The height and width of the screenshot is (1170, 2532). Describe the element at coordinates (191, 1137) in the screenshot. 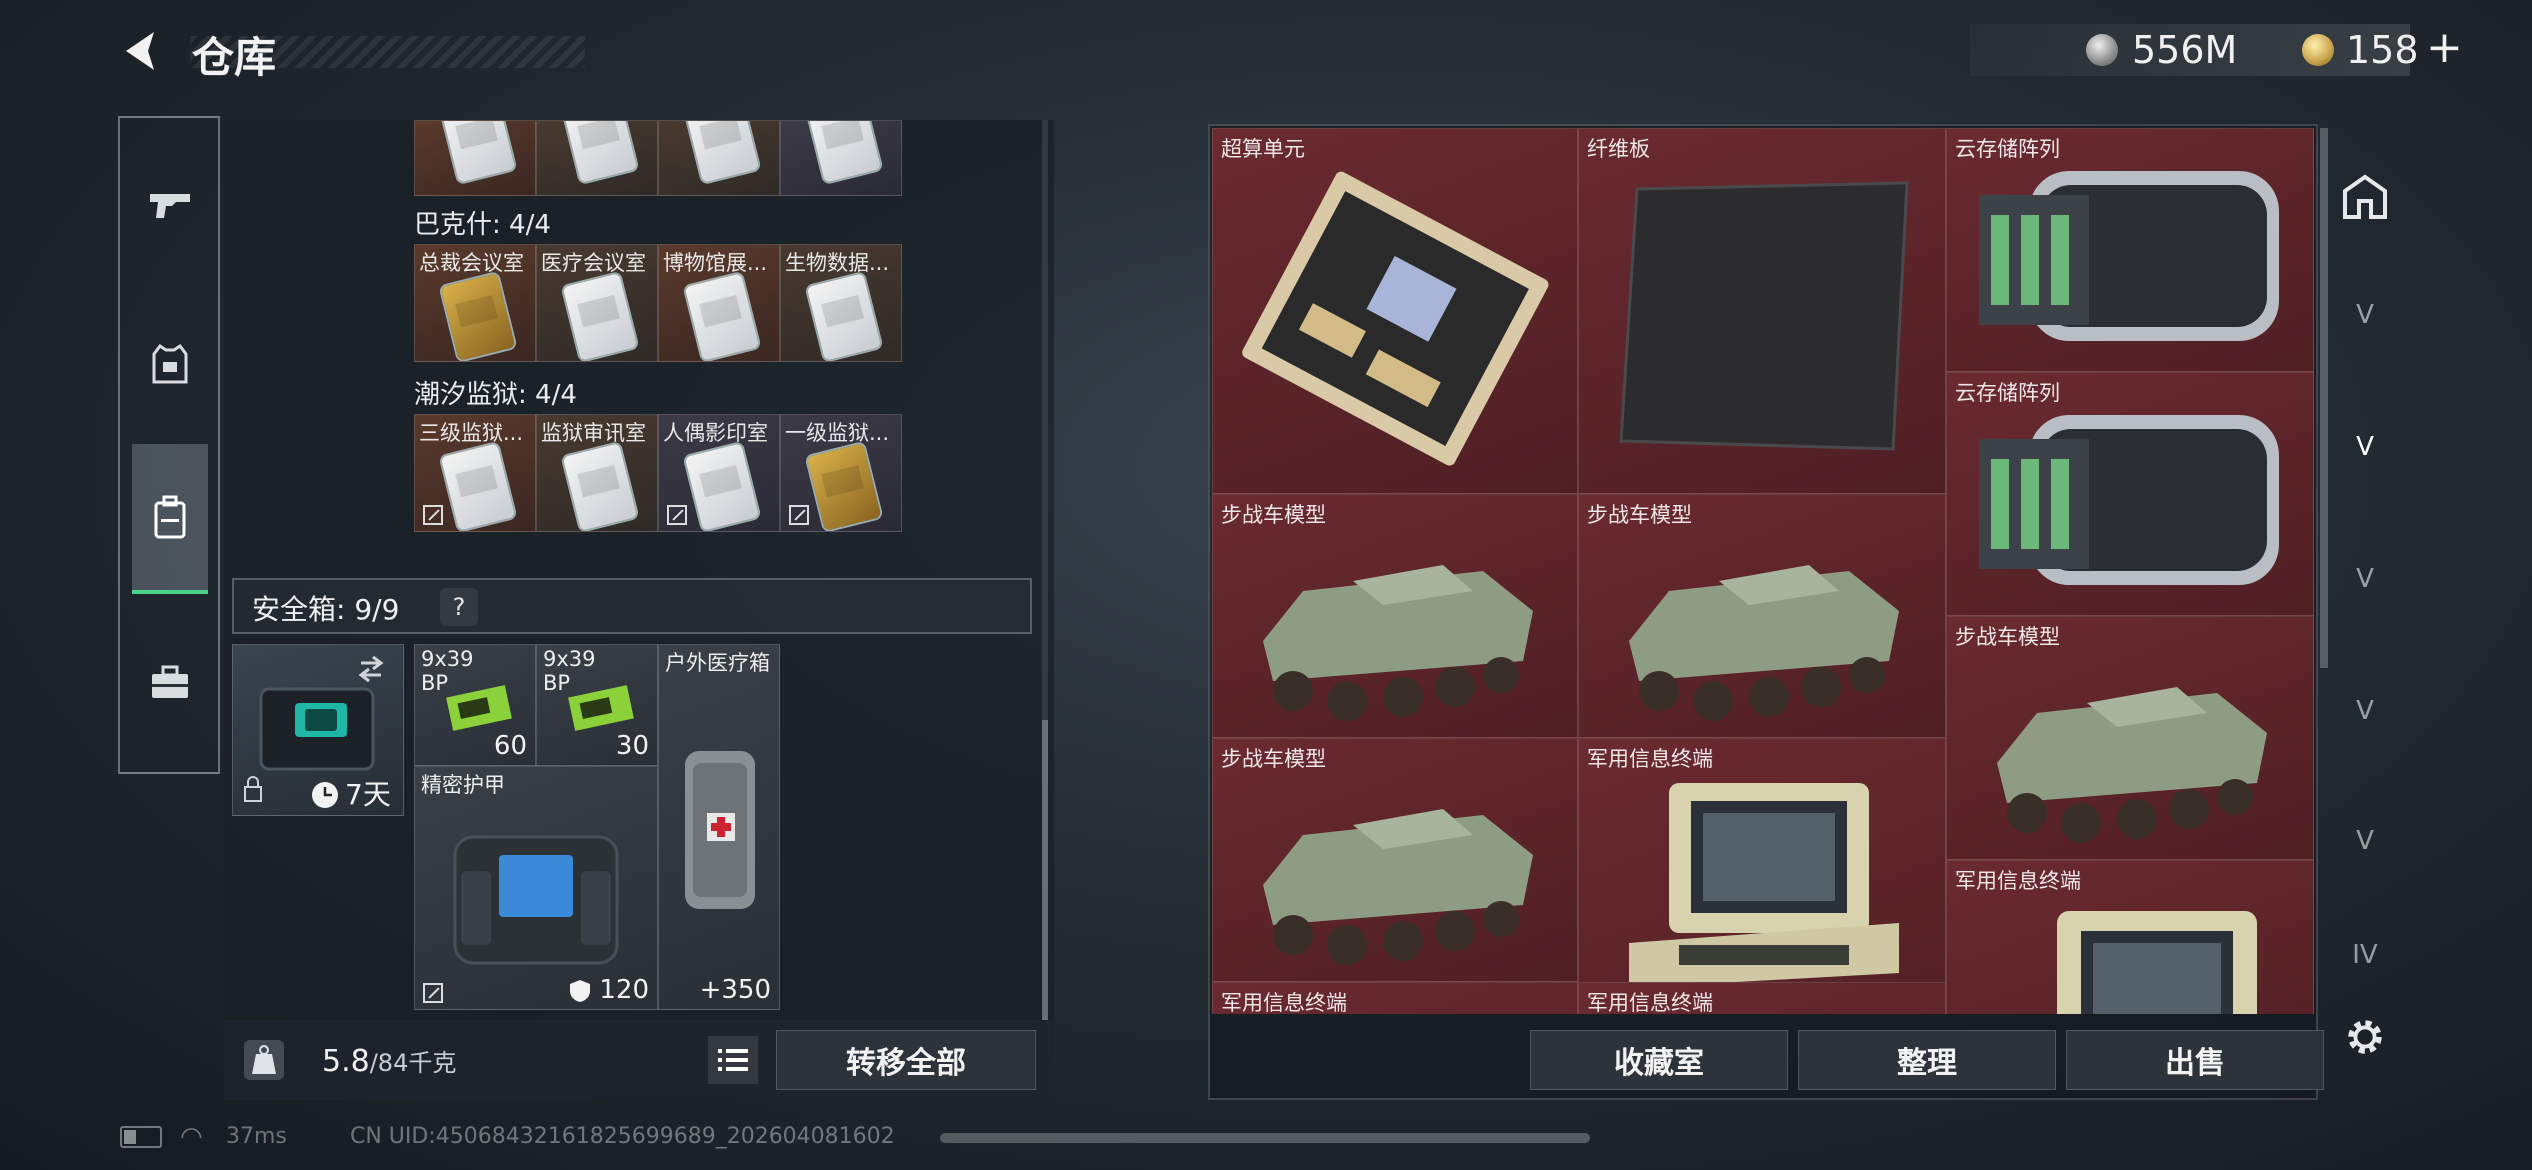

I see `wifi-icon: ◠` at that location.